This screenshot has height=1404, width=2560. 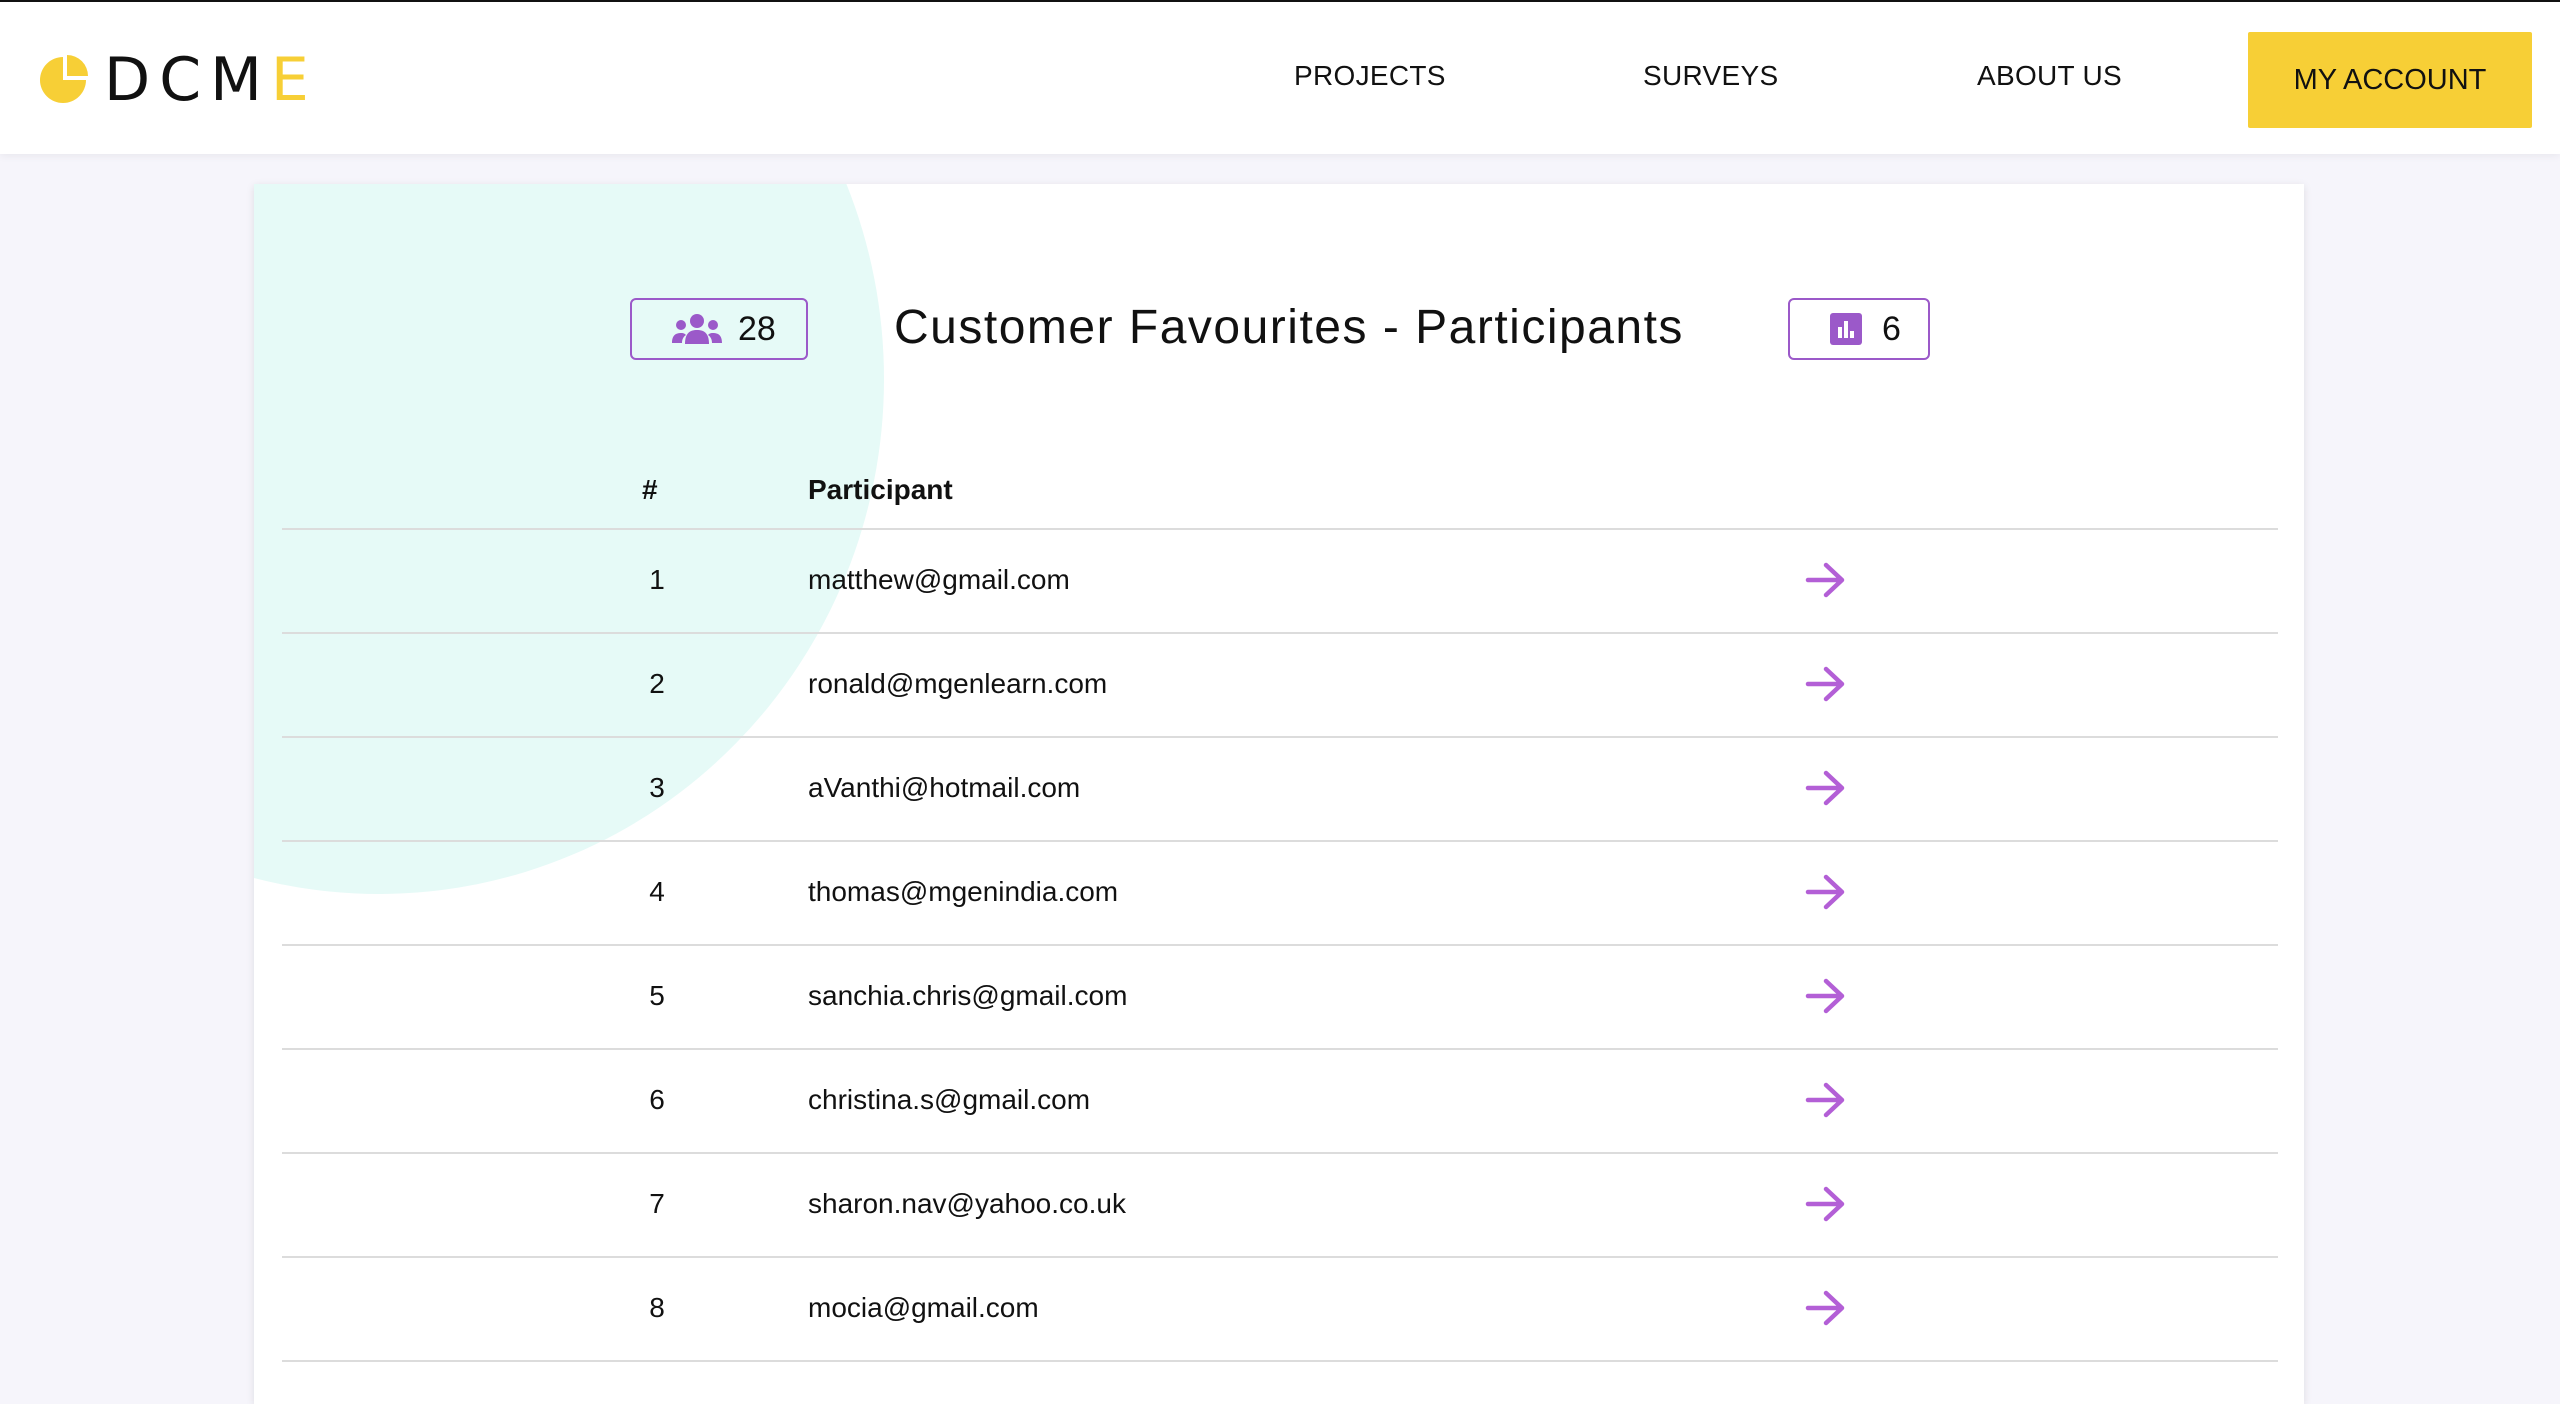 I want to click on row-number: 4, so click(x=657, y=891).